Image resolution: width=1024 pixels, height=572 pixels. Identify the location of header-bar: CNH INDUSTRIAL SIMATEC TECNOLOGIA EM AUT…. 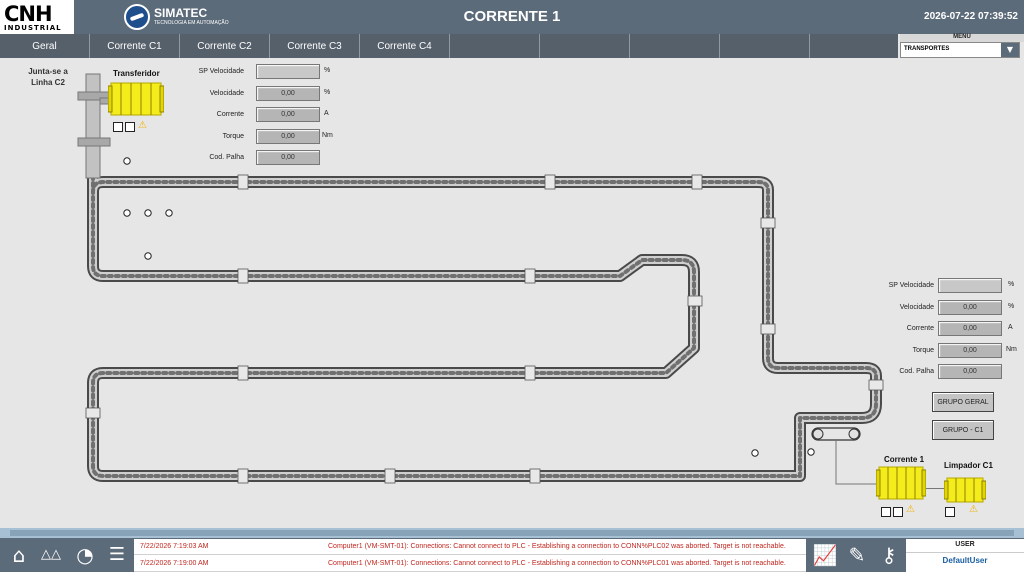
(512, 17).